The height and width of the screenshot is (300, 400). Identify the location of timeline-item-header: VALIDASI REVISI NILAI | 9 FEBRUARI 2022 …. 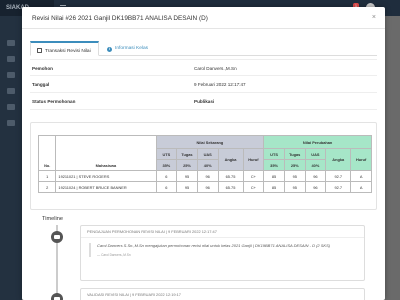
(222, 294).